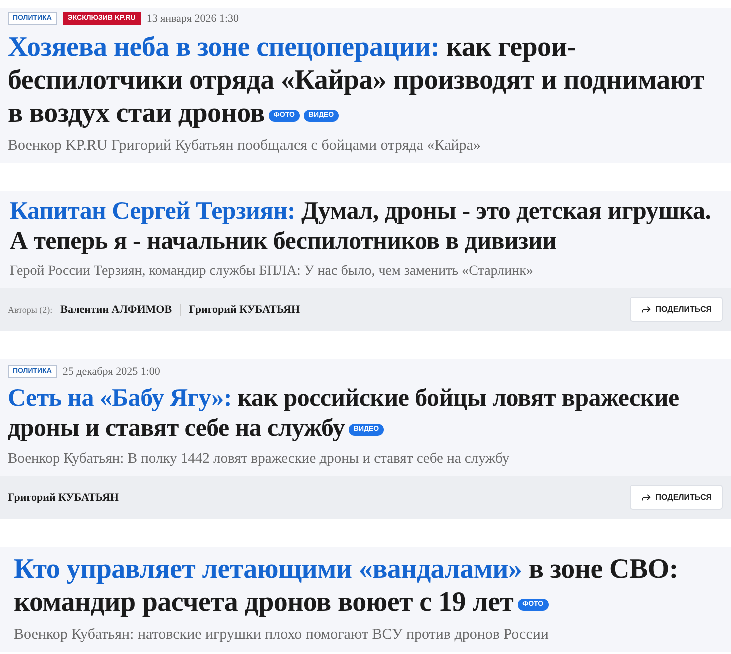 Image resolution: width=731 pixels, height=654 pixels. I want to click on article-date: 13 января 2026 1:30, so click(193, 18).